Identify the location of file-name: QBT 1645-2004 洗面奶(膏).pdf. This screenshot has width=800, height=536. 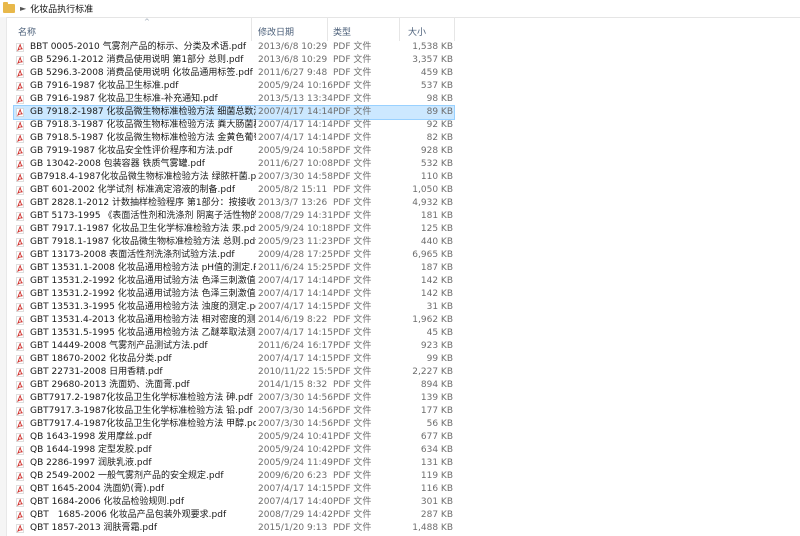
(143, 489).